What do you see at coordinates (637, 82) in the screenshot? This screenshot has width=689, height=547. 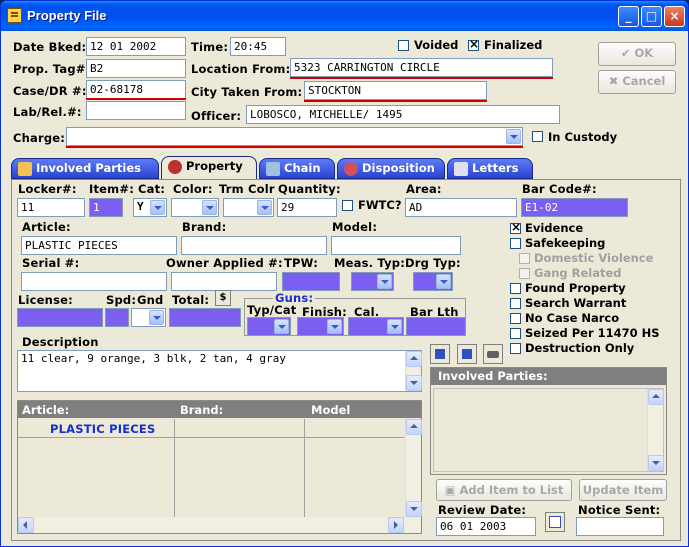 I see `cancel-button: ✖ Cancel` at bounding box center [637, 82].